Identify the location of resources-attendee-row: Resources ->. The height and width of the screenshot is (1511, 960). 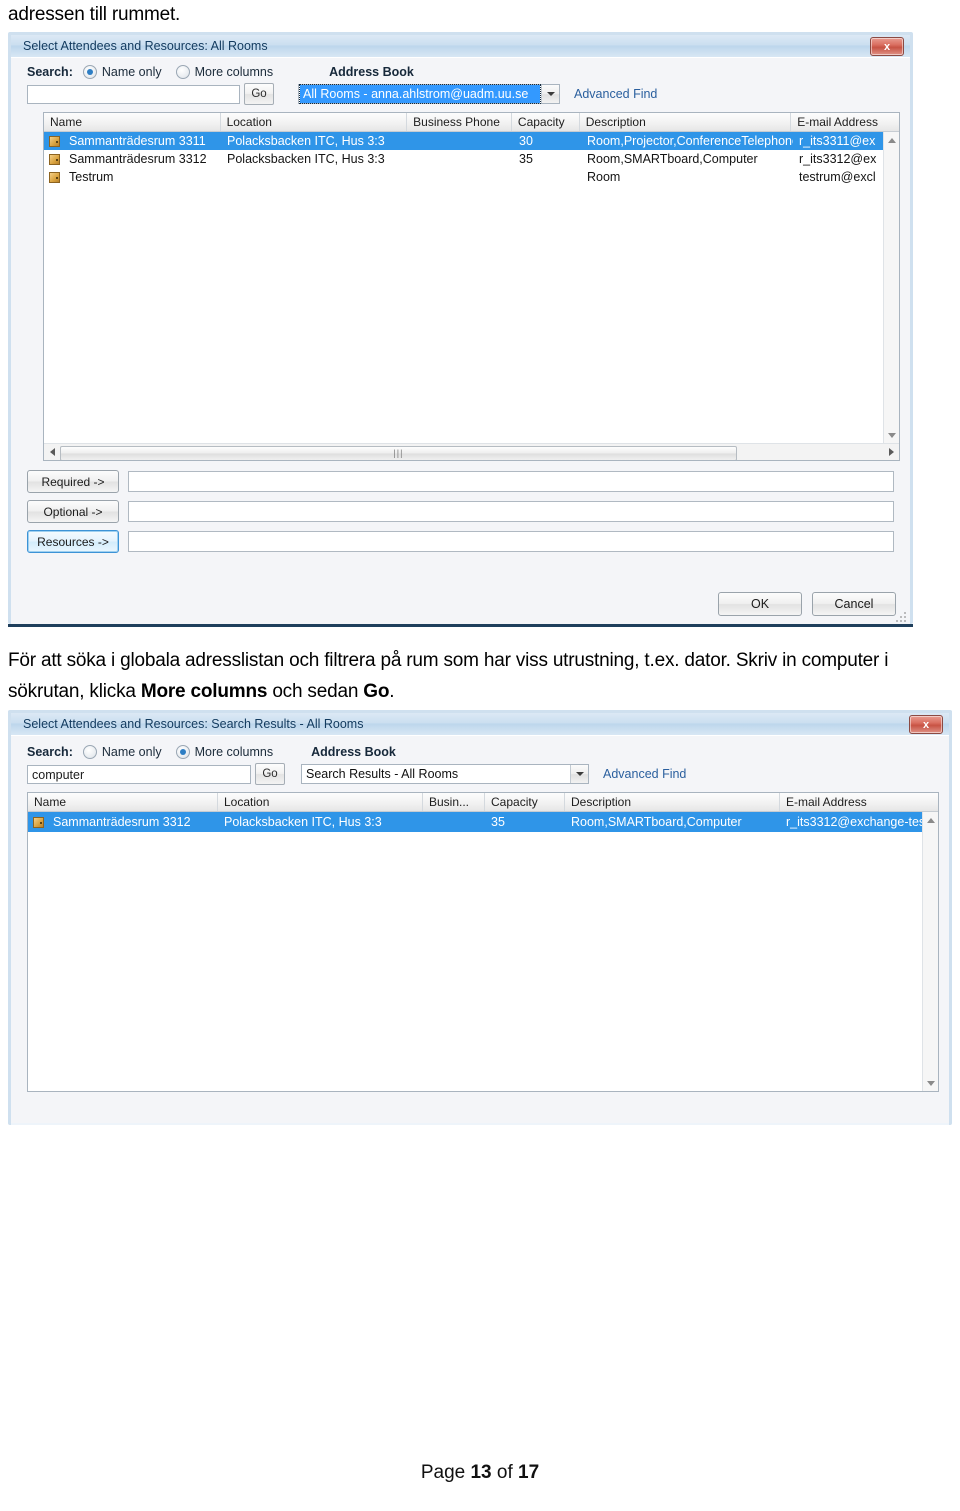
(460, 541).